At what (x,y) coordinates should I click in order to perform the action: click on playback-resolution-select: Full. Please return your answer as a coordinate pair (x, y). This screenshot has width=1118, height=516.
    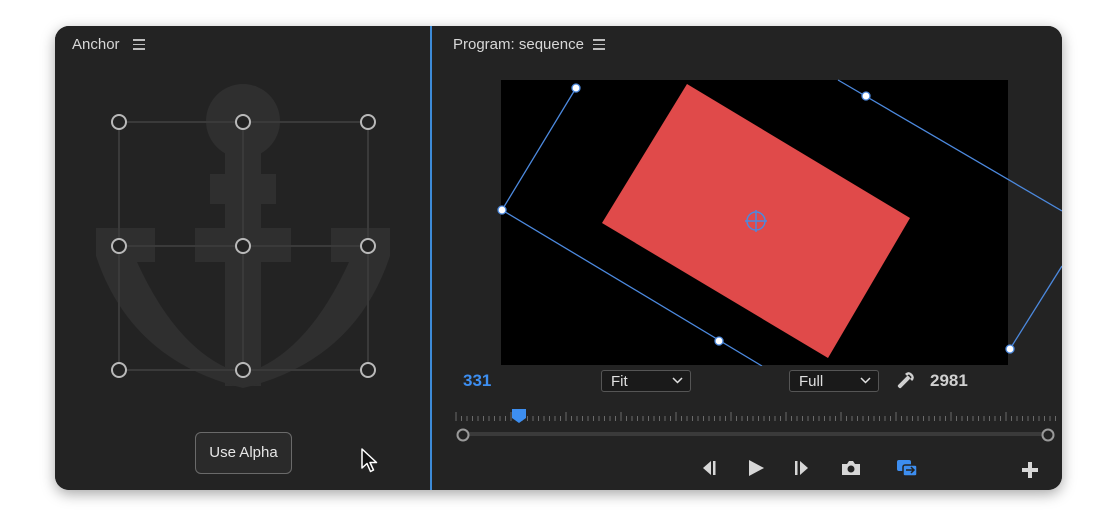
    Looking at the image, I should click on (834, 381).